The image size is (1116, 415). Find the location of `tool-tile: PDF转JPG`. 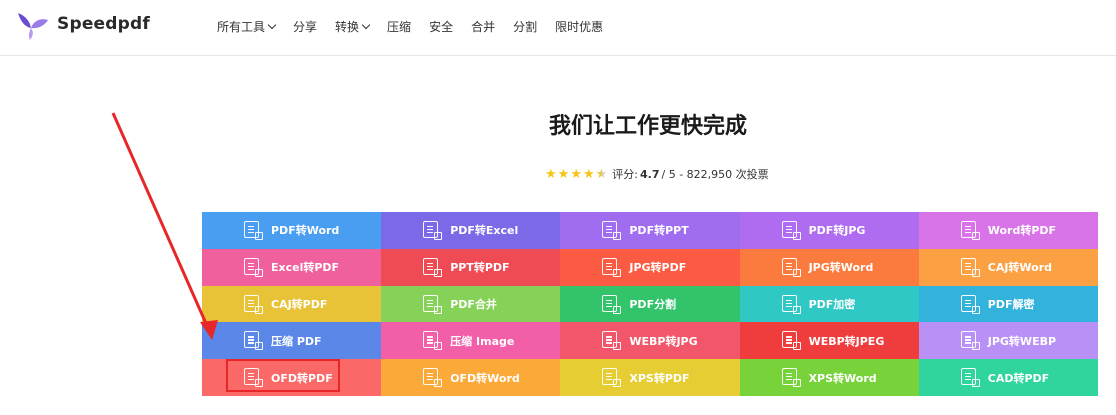

tool-tile: PDF转JPG is located at coordinates (829, 230).